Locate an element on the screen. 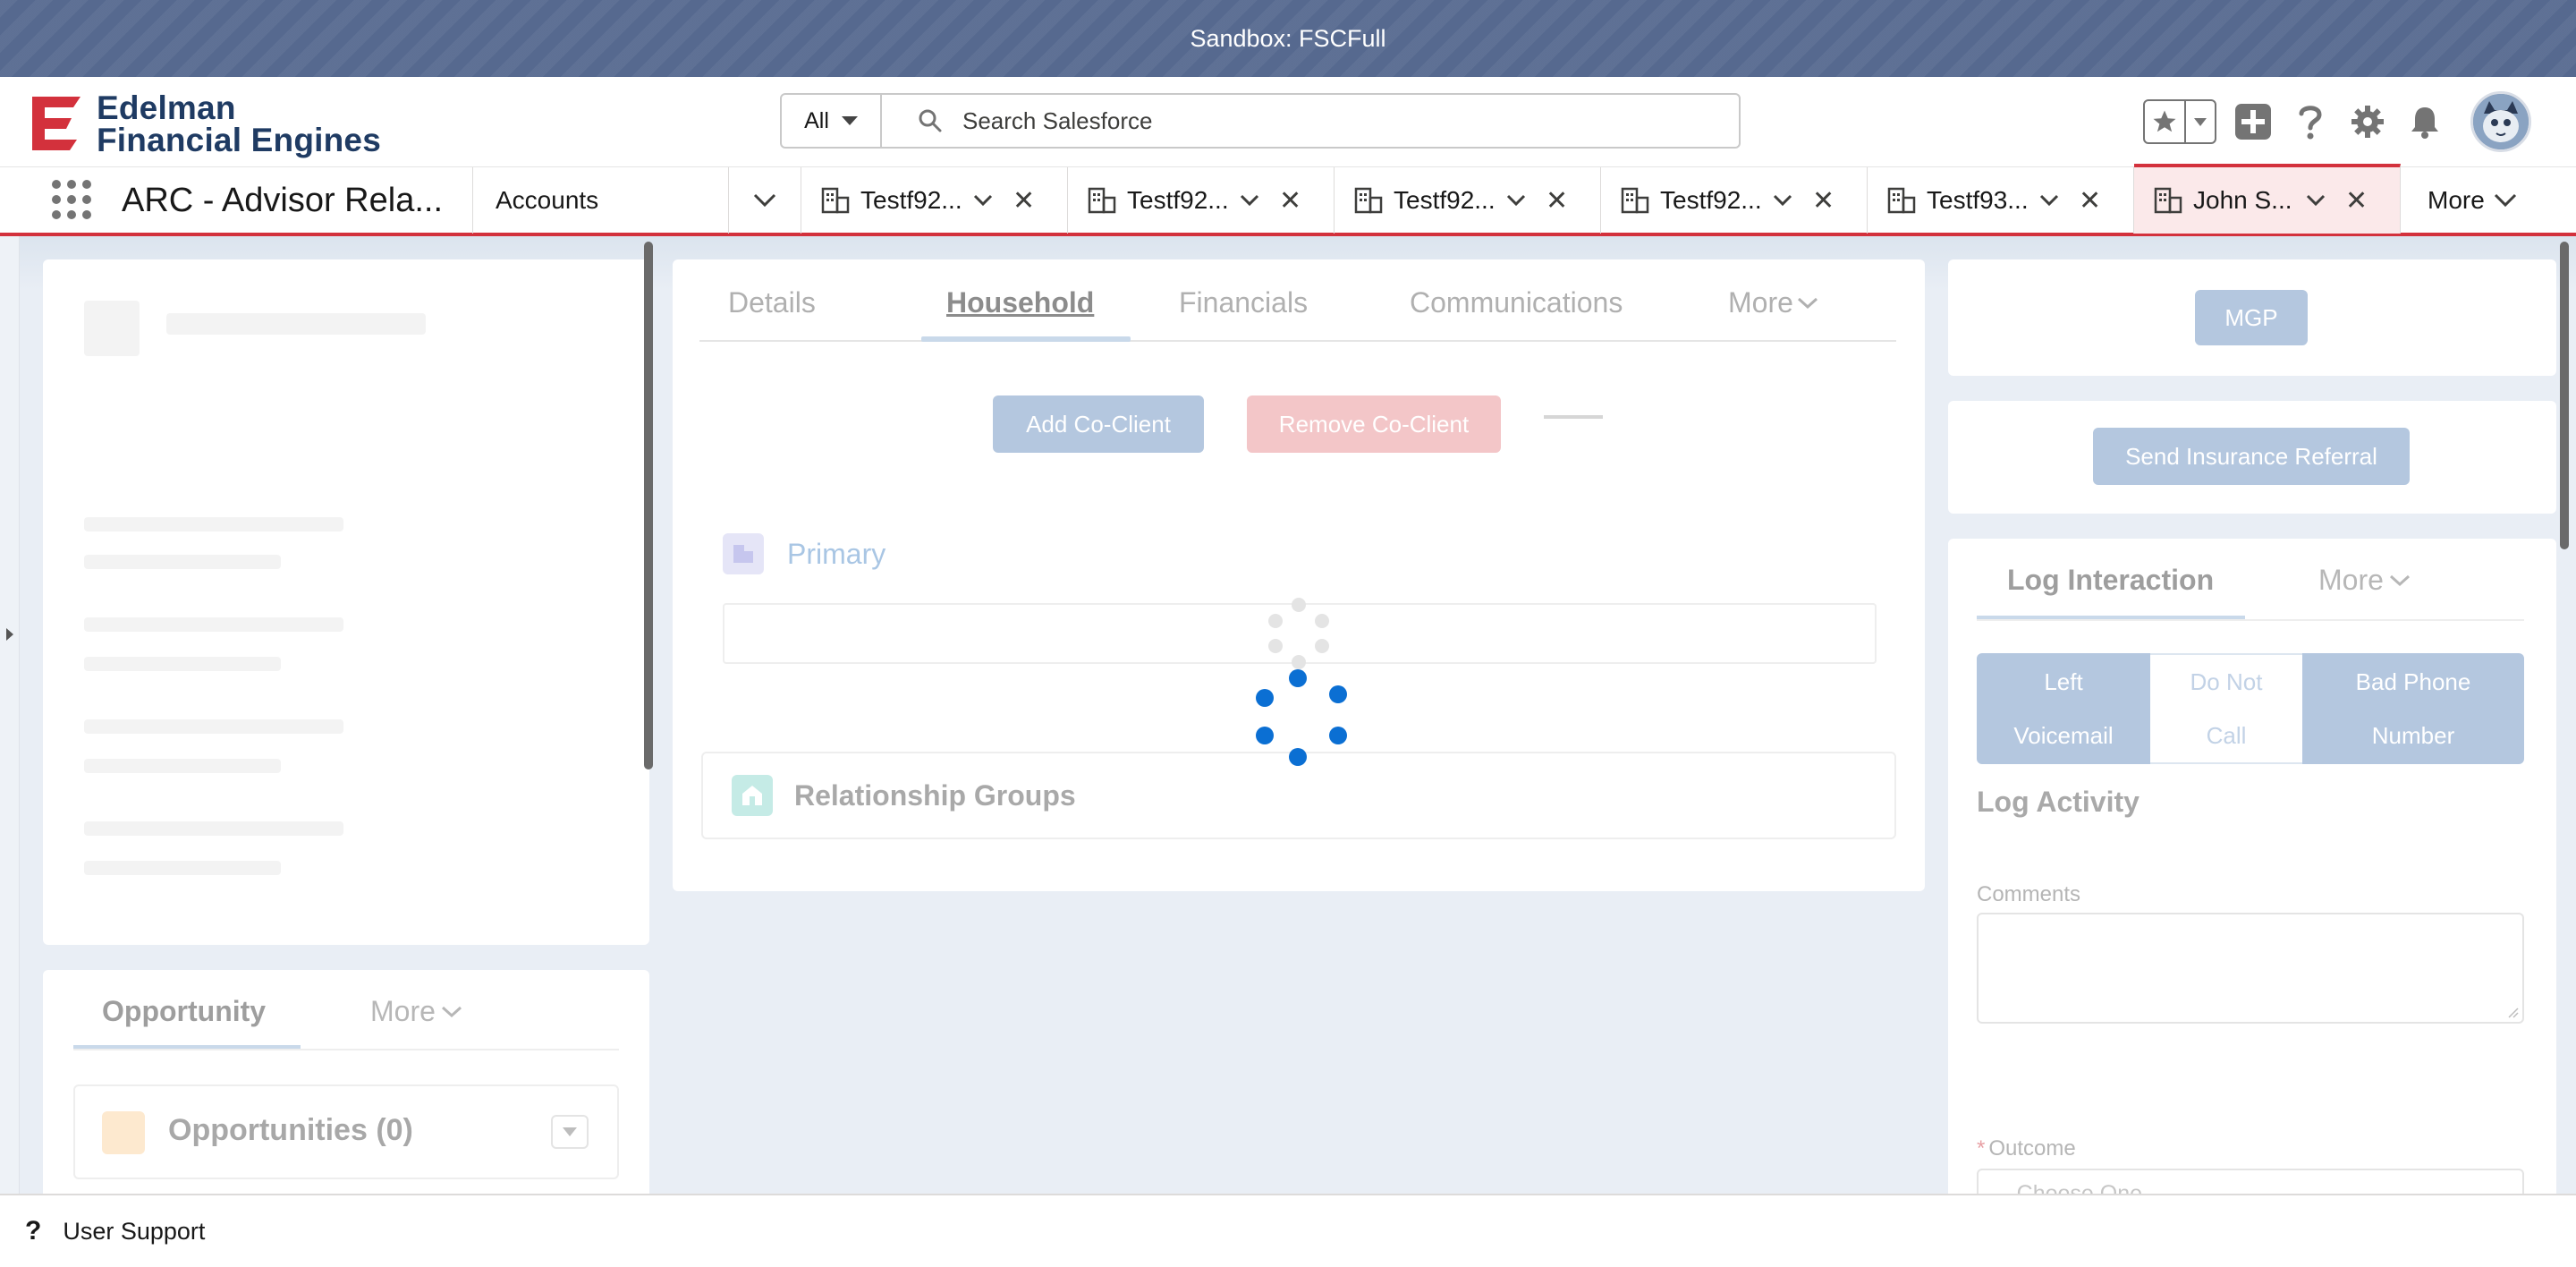 The image size is (2576, 1267). logo-text-line2: Financial Engines is located at coordinates (239, 140).